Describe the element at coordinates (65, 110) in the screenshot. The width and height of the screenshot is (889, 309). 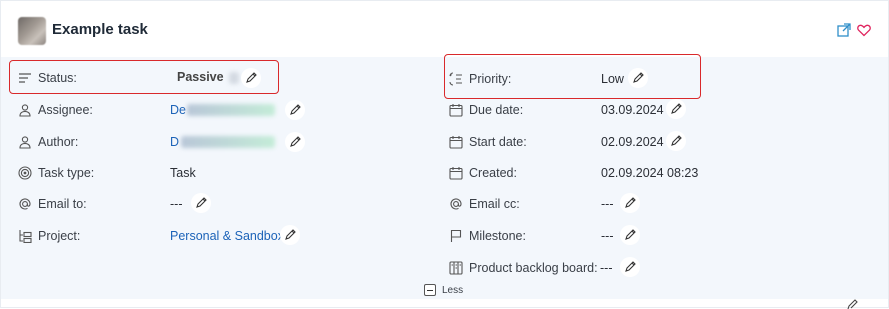
I see `assignee-label: Assignee:` at that location.